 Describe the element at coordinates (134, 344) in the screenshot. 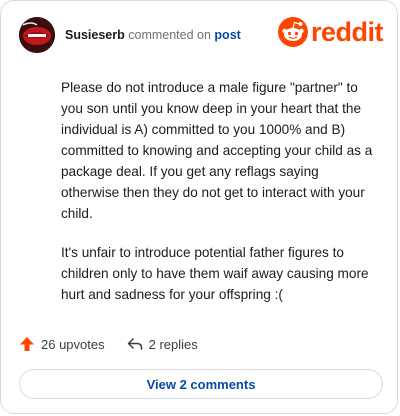

I see `reply-arrow-icon` at that location.